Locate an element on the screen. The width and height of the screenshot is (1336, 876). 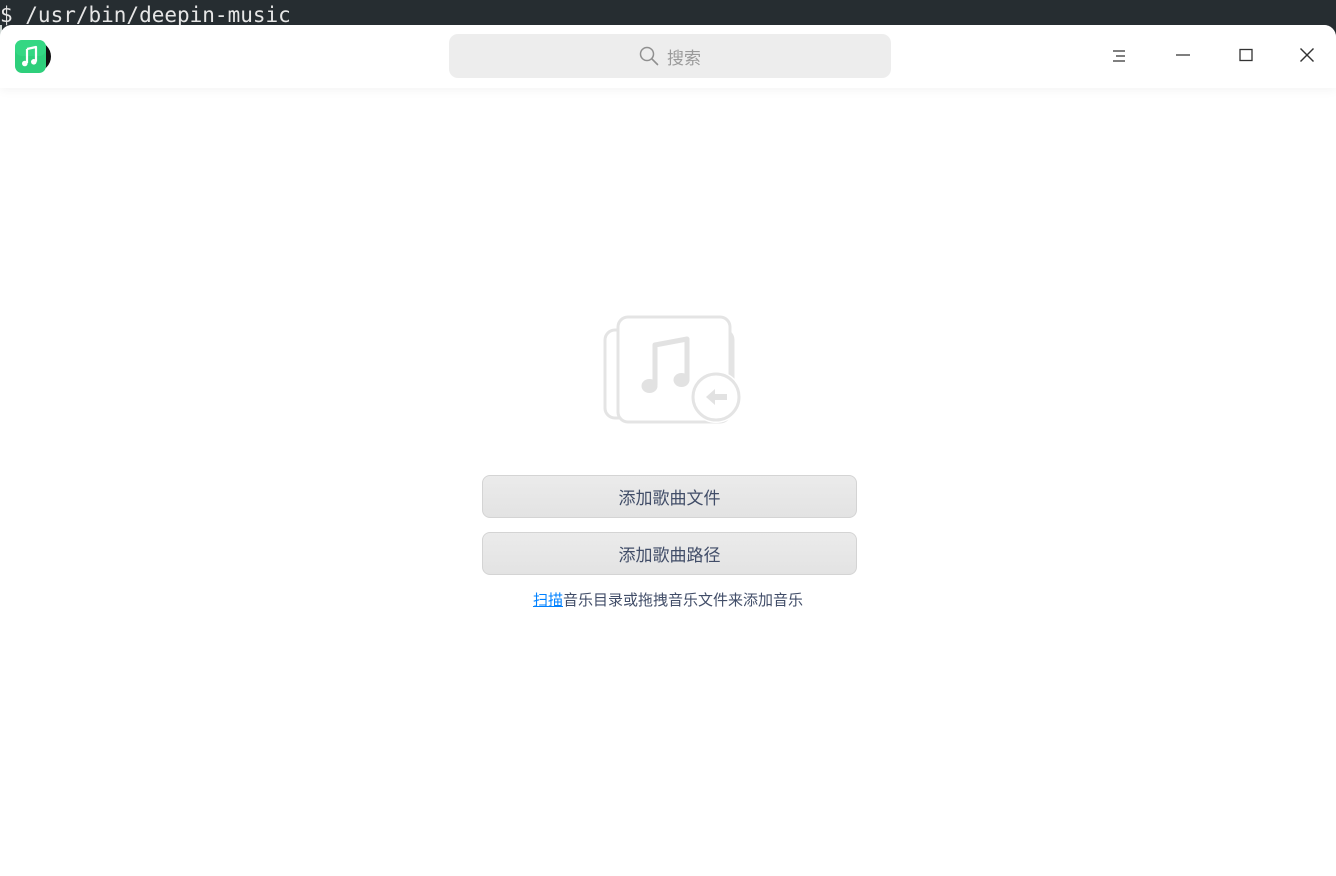
main-menu-button is located at coordinates (1120, 57).